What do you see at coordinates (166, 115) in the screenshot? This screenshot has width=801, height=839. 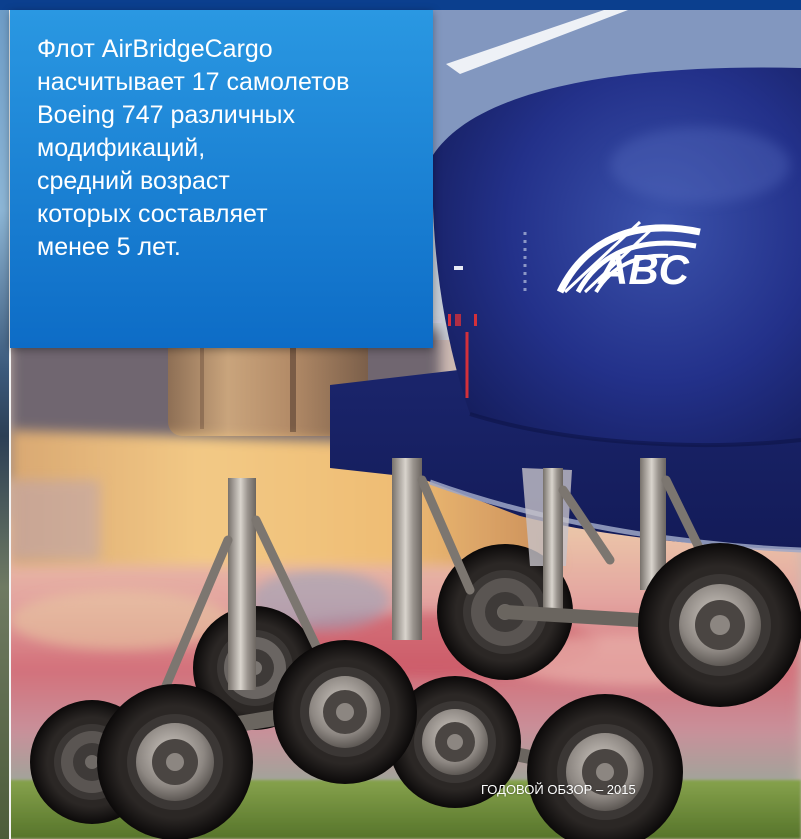 I see `callout-line: Boeing 747 различных` at bounding box center [166, 115].